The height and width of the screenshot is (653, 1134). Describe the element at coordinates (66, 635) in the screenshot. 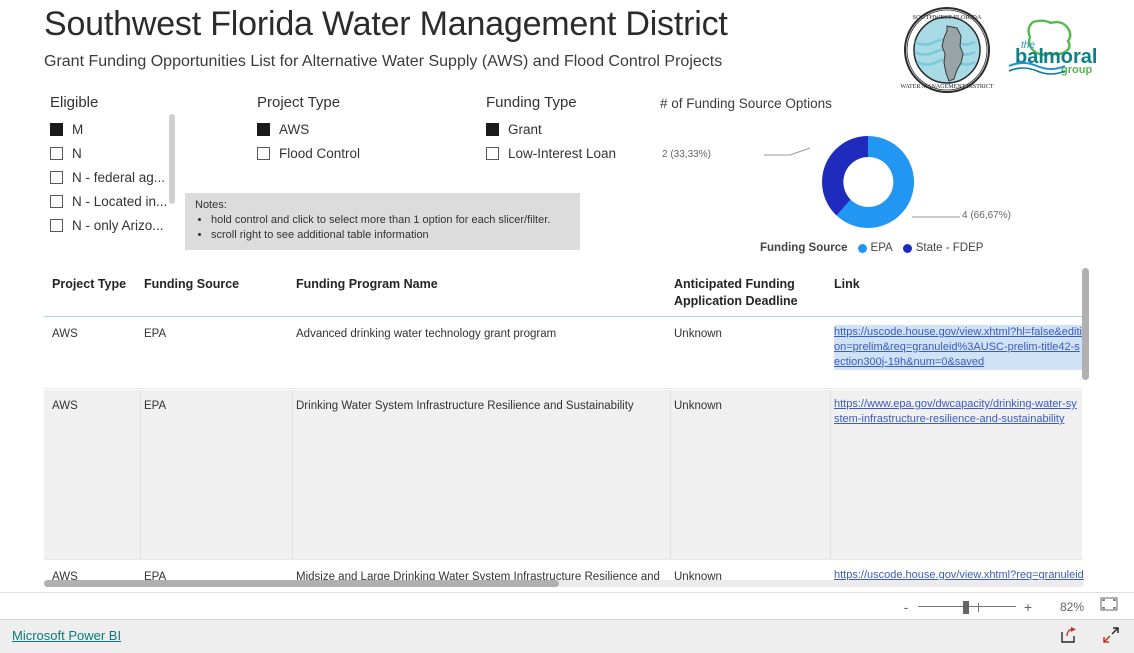

I see `microsoft-power-bi-link: Microsoft Power BI` at that location.